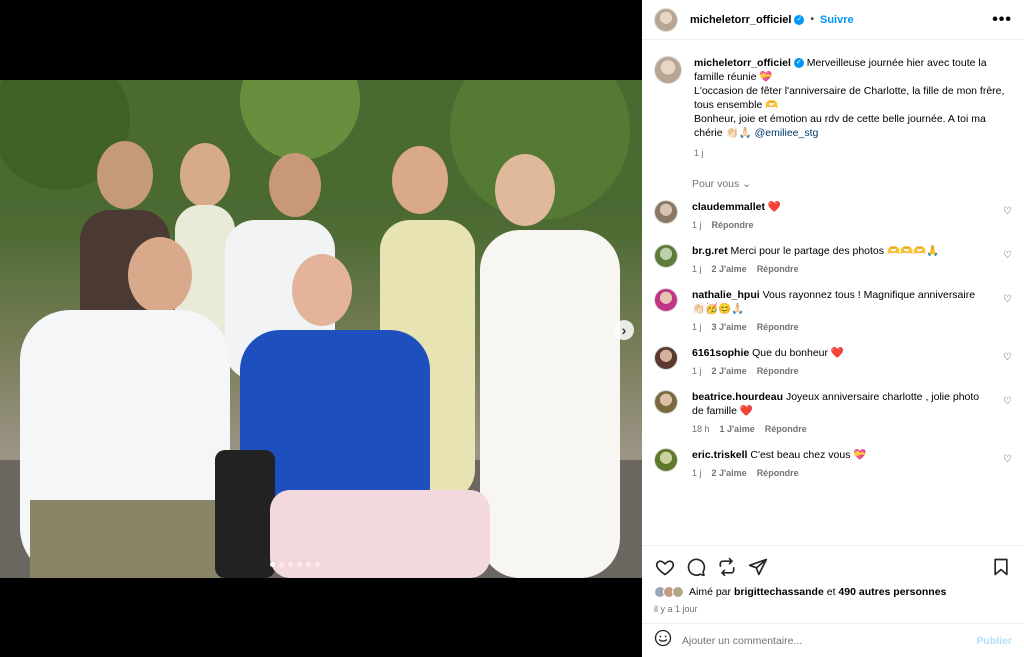  I want to click on comment-username: eric.triskell, so click(719, 455).